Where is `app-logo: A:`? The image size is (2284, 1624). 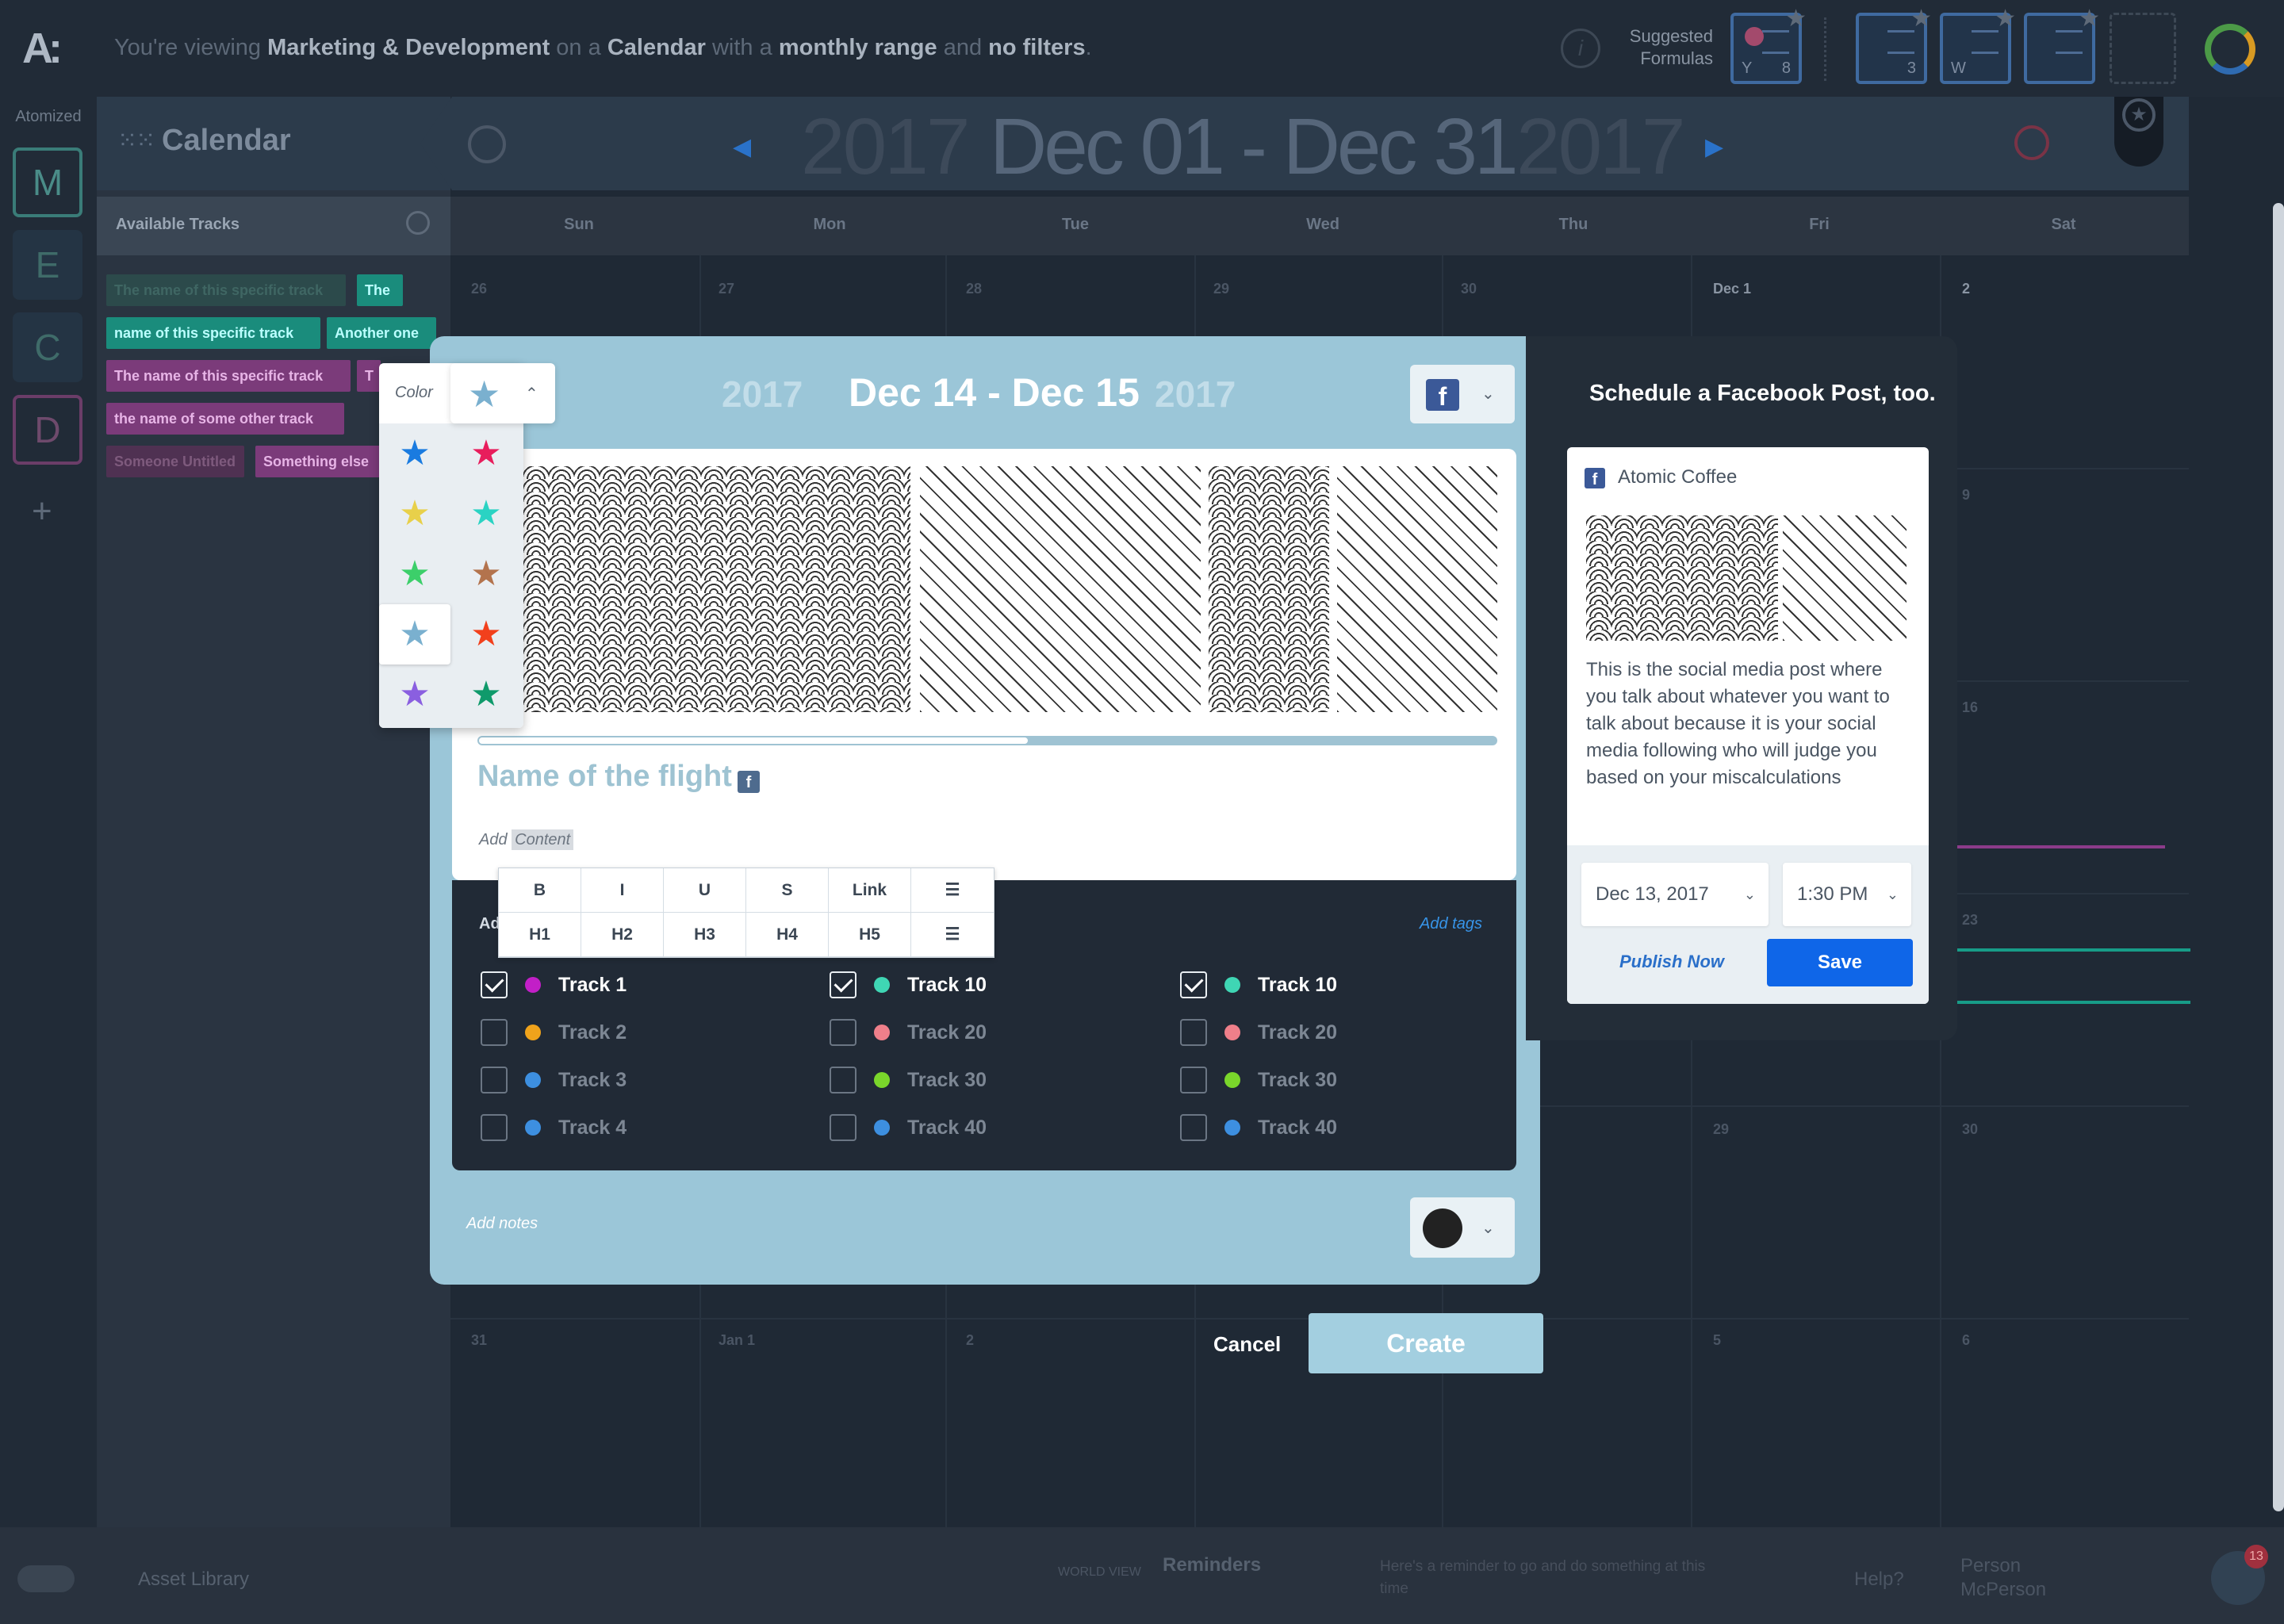
app-logo: A: is located at coordinates (48, 48).